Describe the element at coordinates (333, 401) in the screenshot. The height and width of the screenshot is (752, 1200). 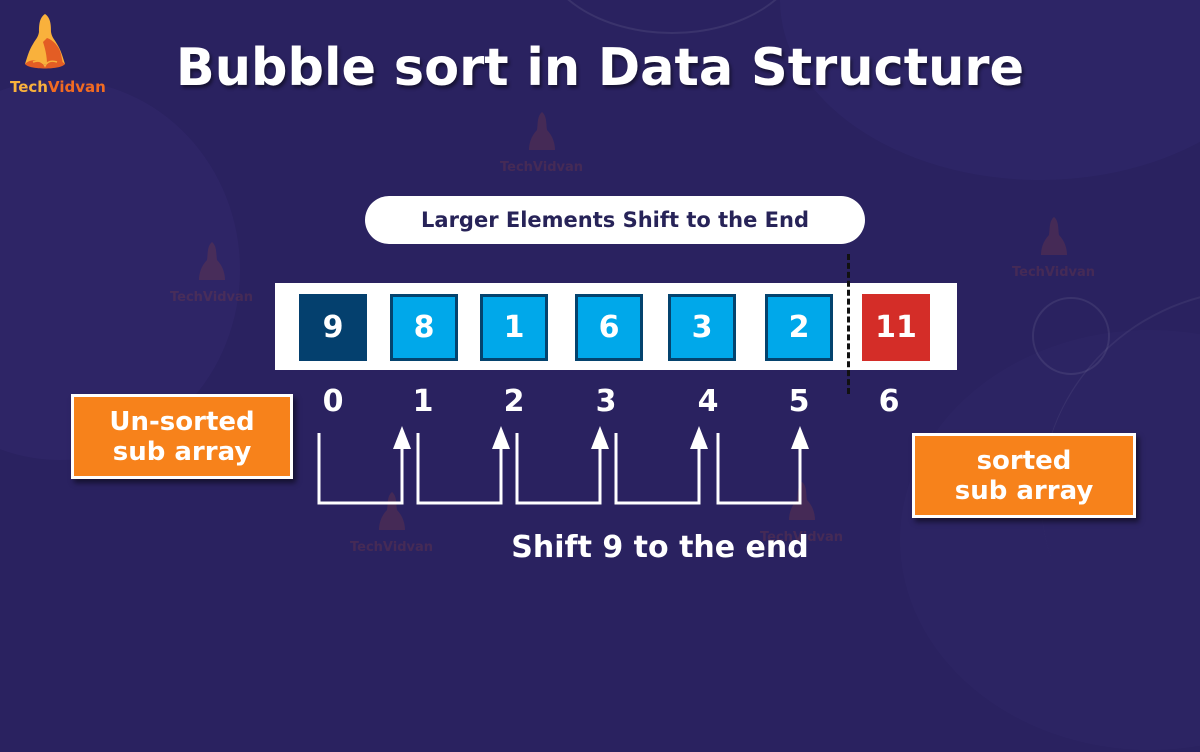
I see `array-index: 0` at that location.